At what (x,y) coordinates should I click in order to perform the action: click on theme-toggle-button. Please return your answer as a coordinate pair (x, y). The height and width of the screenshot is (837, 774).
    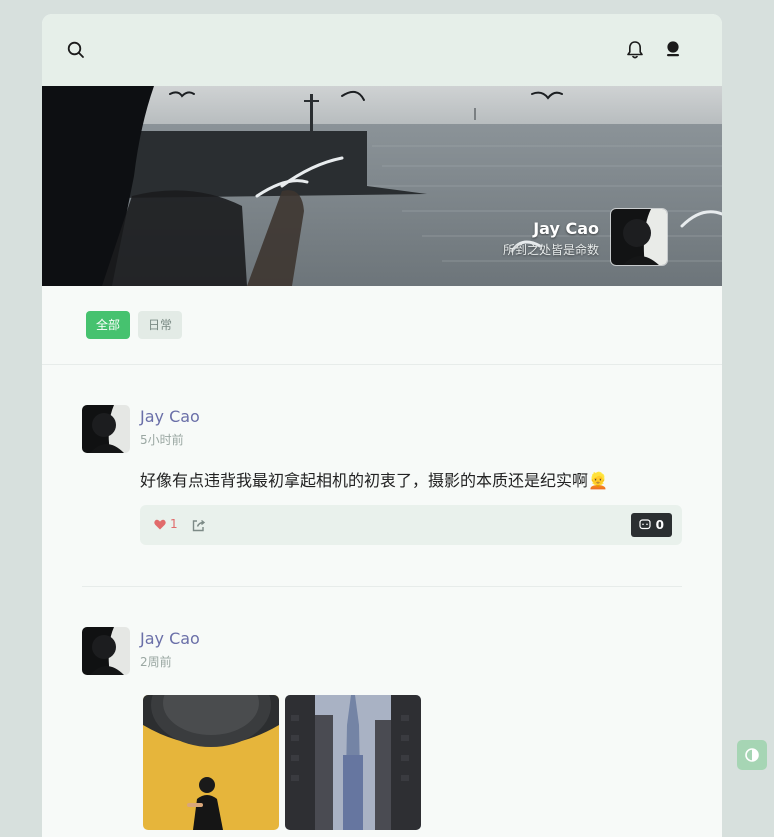
    Looking at the image, I should click on (752, 755).